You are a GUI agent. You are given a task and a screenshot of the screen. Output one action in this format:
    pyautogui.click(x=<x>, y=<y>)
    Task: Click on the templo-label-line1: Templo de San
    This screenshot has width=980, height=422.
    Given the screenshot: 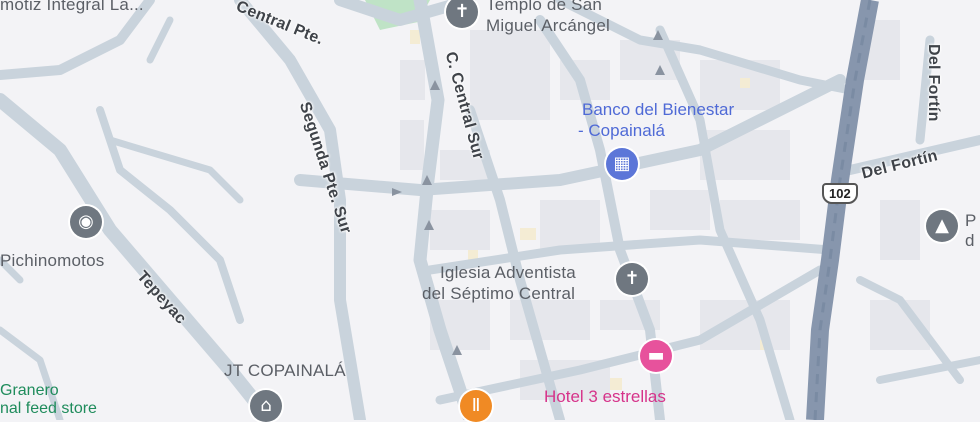 What is the action you would take?
    pyautogui.click(x=544, y=7)
    